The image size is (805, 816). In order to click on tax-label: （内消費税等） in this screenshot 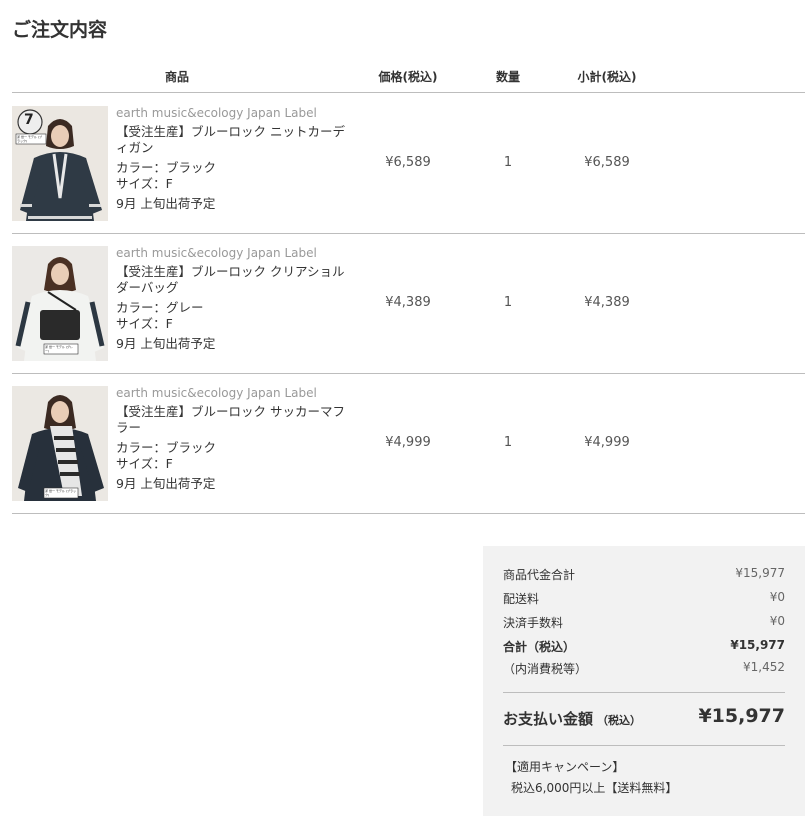, I will do `click(545, 669)`.